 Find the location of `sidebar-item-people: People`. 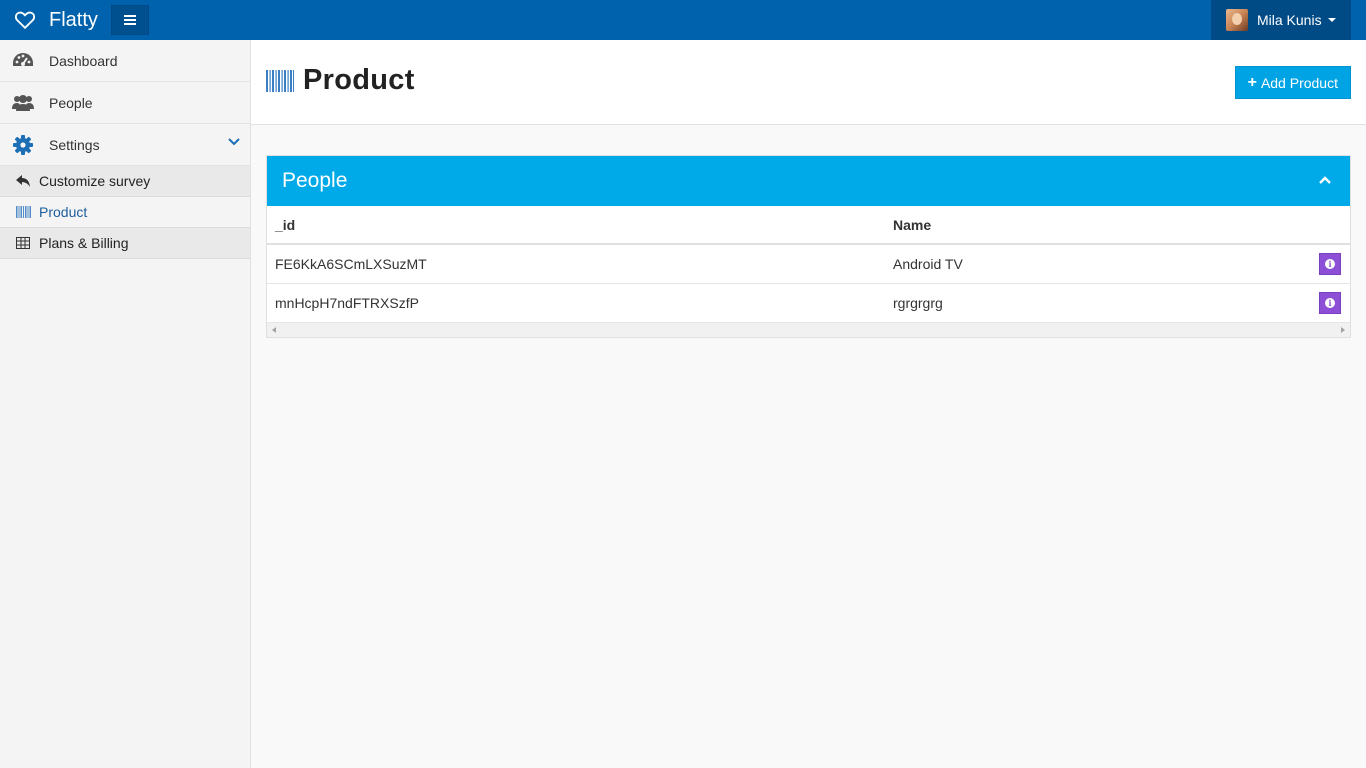

sidebar-item-people: People is located at coordinates (125, 103).